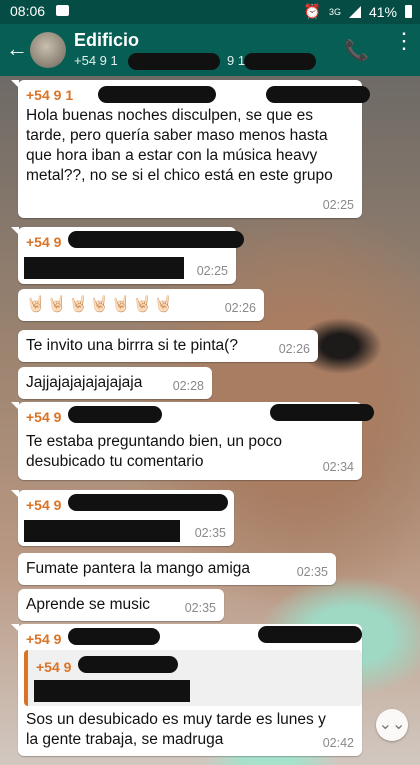  I want to click on quoted-sender: +54 9, so click(54, 667).